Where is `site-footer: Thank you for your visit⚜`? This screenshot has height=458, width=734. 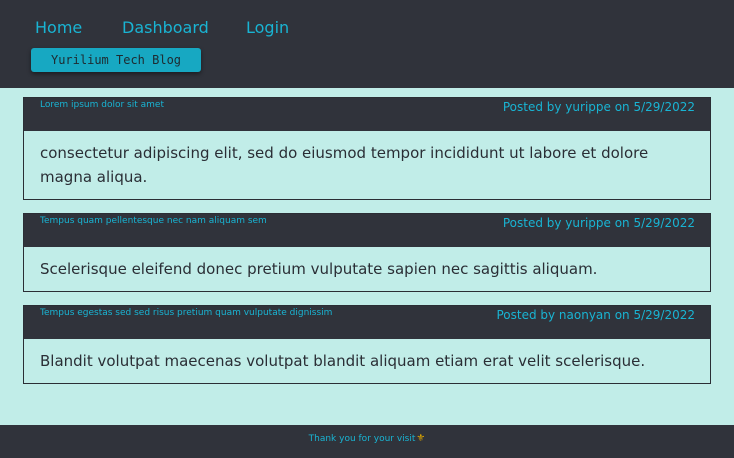
site-footer: Thank you for your visit⚜ is located at coordinates (367, 441).